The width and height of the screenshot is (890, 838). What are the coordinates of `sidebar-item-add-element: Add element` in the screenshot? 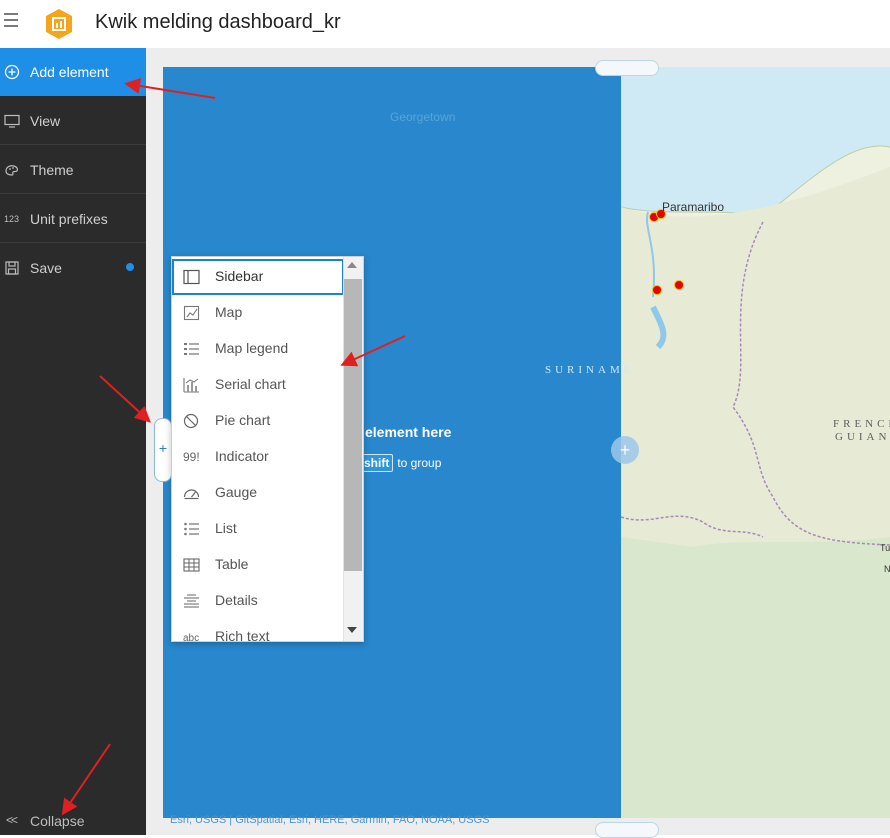 It's located at (73, 72).